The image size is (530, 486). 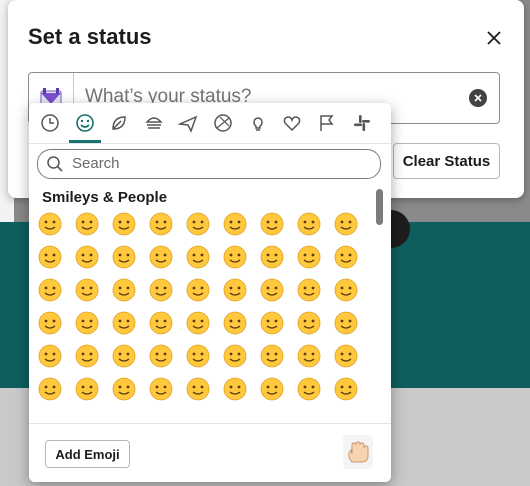 I want to click on emoji-disappointed-icon, so click(x=274, y=358).